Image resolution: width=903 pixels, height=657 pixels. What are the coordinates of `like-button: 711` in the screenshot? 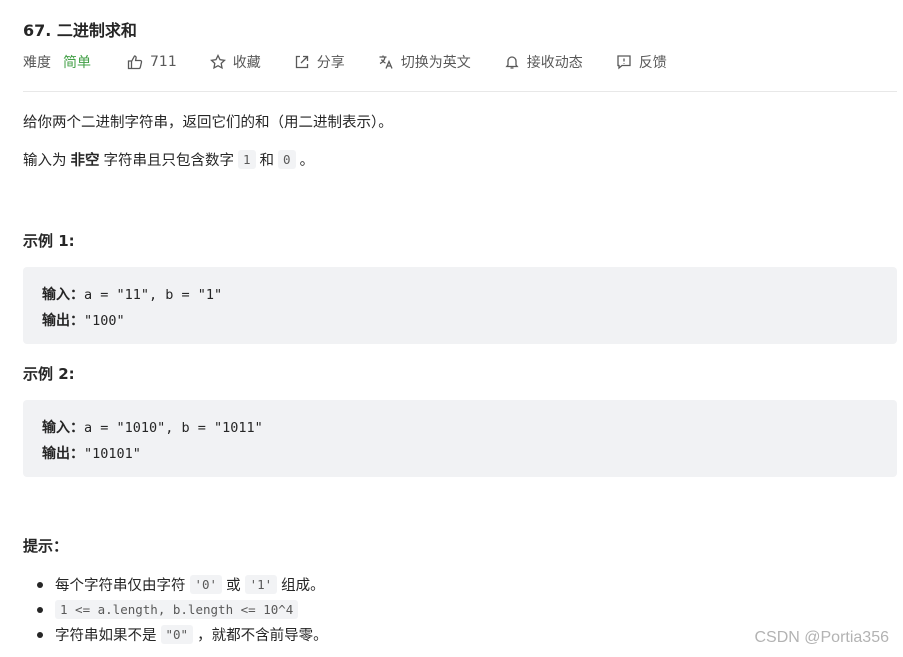 It's located at (151, 62).